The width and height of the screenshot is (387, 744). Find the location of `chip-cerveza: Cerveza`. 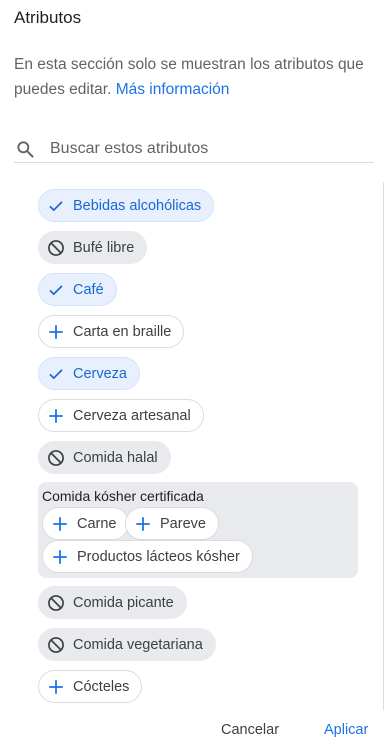

chip-cerveza: Cerveza is located at coordinates (89, 373).